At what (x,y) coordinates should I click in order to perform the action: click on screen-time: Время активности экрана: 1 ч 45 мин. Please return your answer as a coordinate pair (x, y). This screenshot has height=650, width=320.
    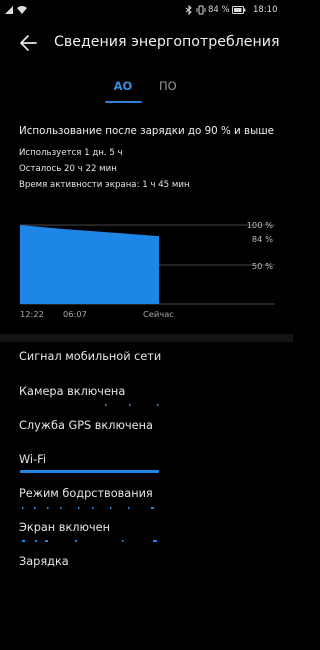
    Looking at the image, I should click on (104, 185).